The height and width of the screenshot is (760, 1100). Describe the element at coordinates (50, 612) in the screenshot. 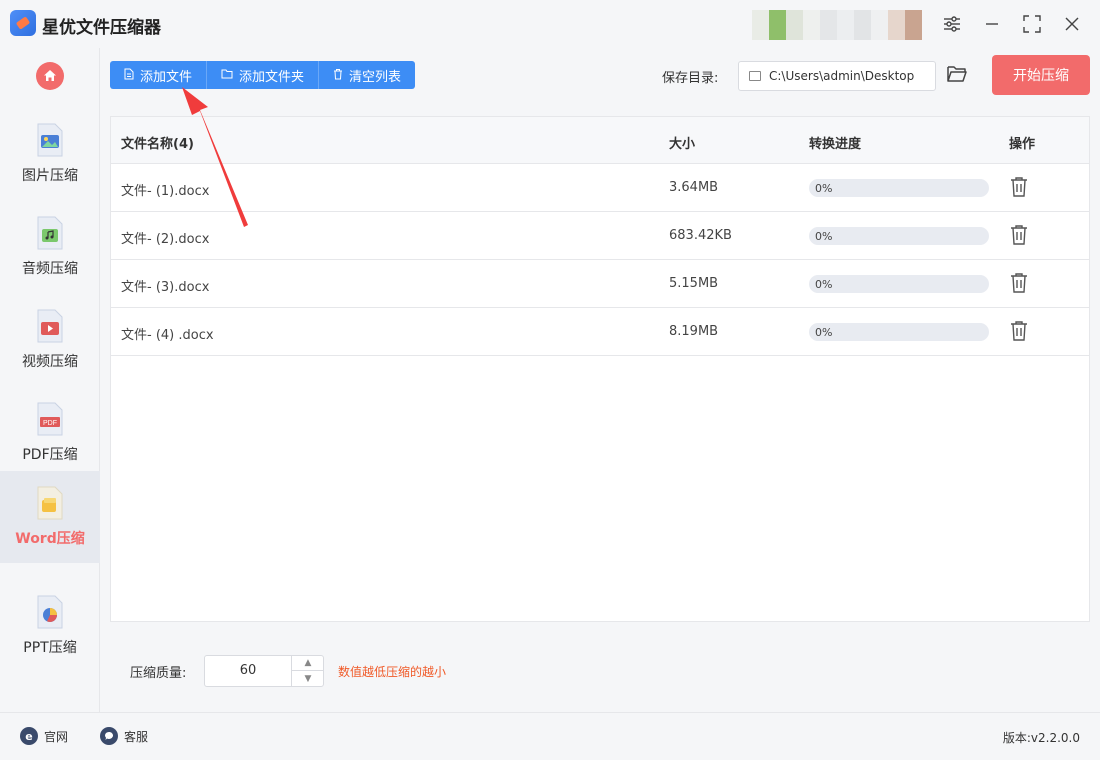

I see `ppt-file-icon` at that location.